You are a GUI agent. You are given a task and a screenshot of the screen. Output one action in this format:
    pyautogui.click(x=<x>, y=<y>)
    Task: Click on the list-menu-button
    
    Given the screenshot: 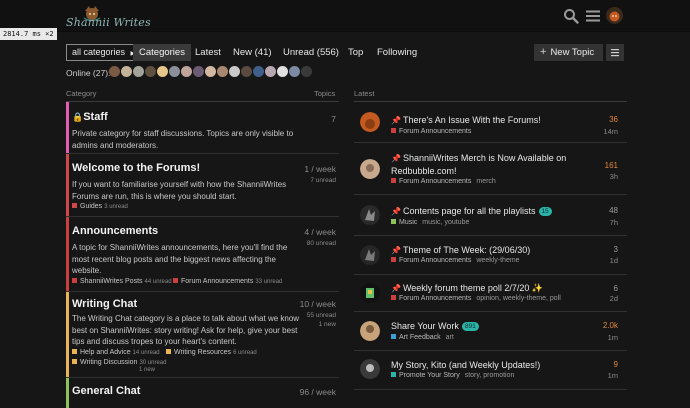 What is the action you would take?
    pyautogui.click(x=615, y=52)
    